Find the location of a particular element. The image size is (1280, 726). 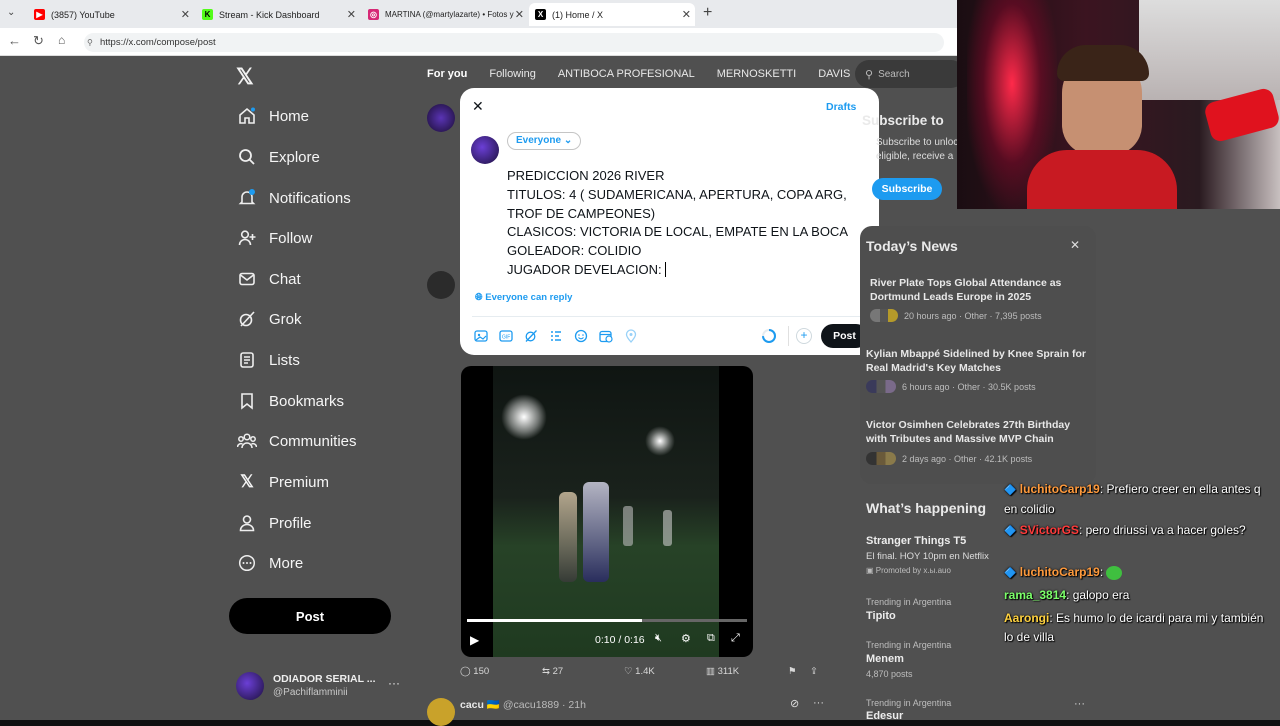

url-text: https://x.com/compose/post is located at coordinates (158, 42).